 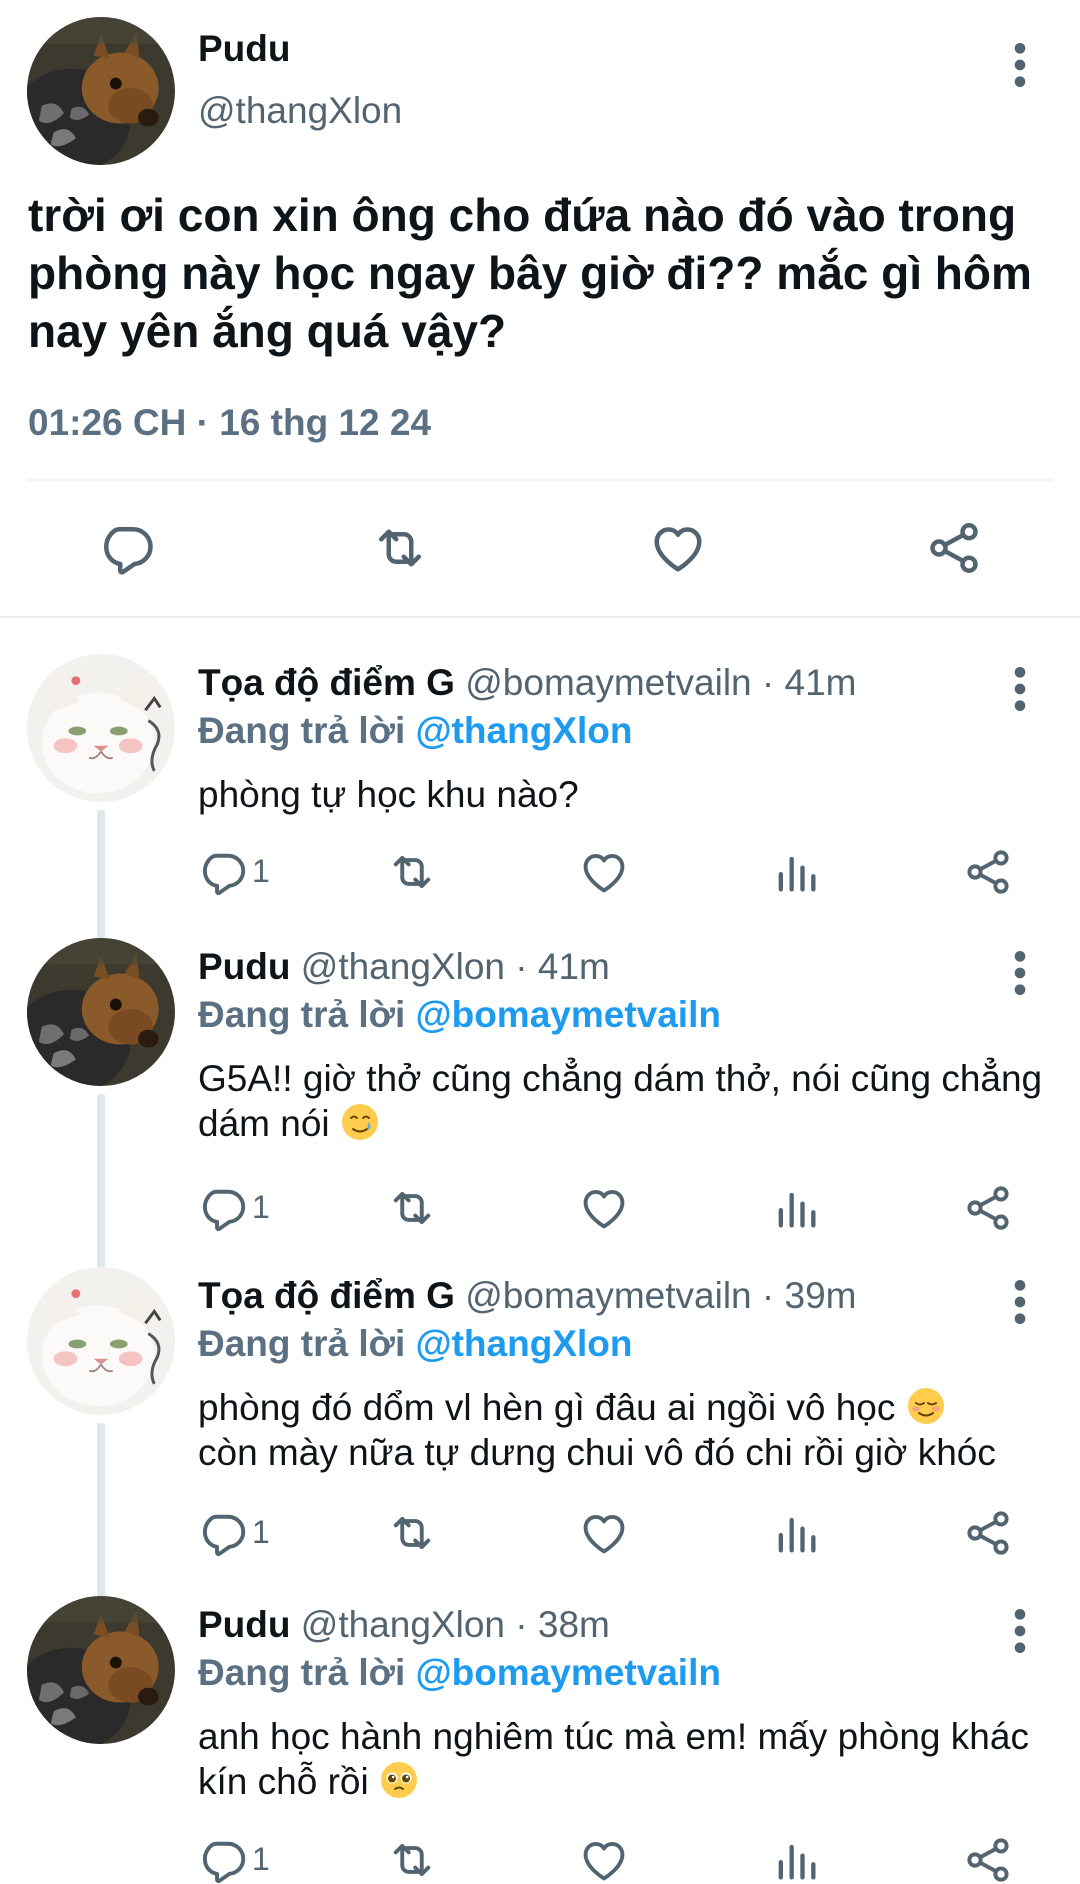 What do you see at coordinates (388, 794) in the screenshot?
I see `reply-text-content: phòng tự học khu nào?` at bounding box center [388, 794].